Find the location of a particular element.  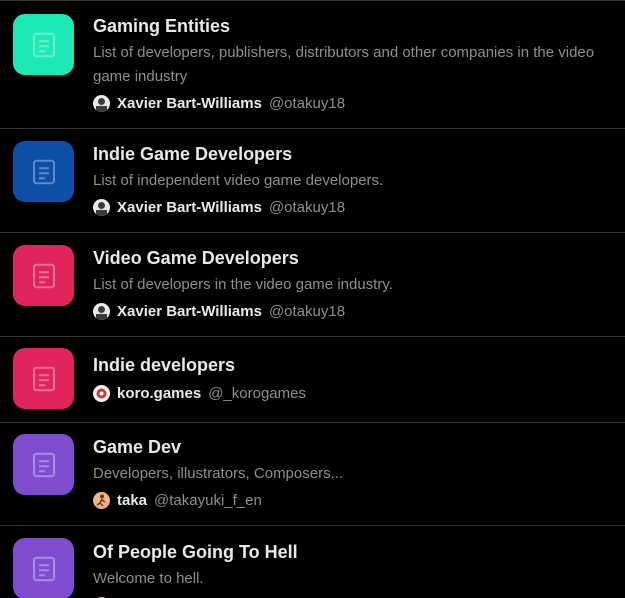

list-owner is located at coordinates (359, 596).